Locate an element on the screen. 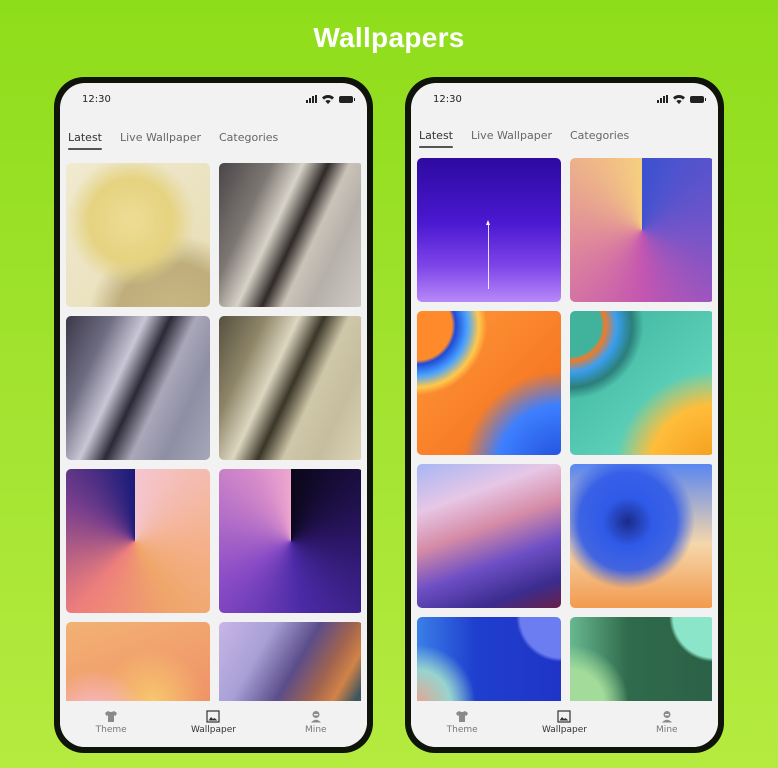 The image size is (778, 768). arrow-up-icon is located at coordinates (488, 254).